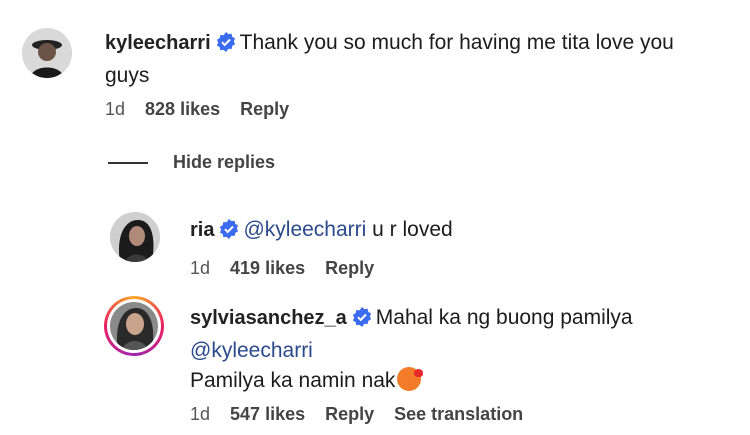  Describe the element at coordinates (202, 230) in the screenshot. I see `username: ria` at that location.